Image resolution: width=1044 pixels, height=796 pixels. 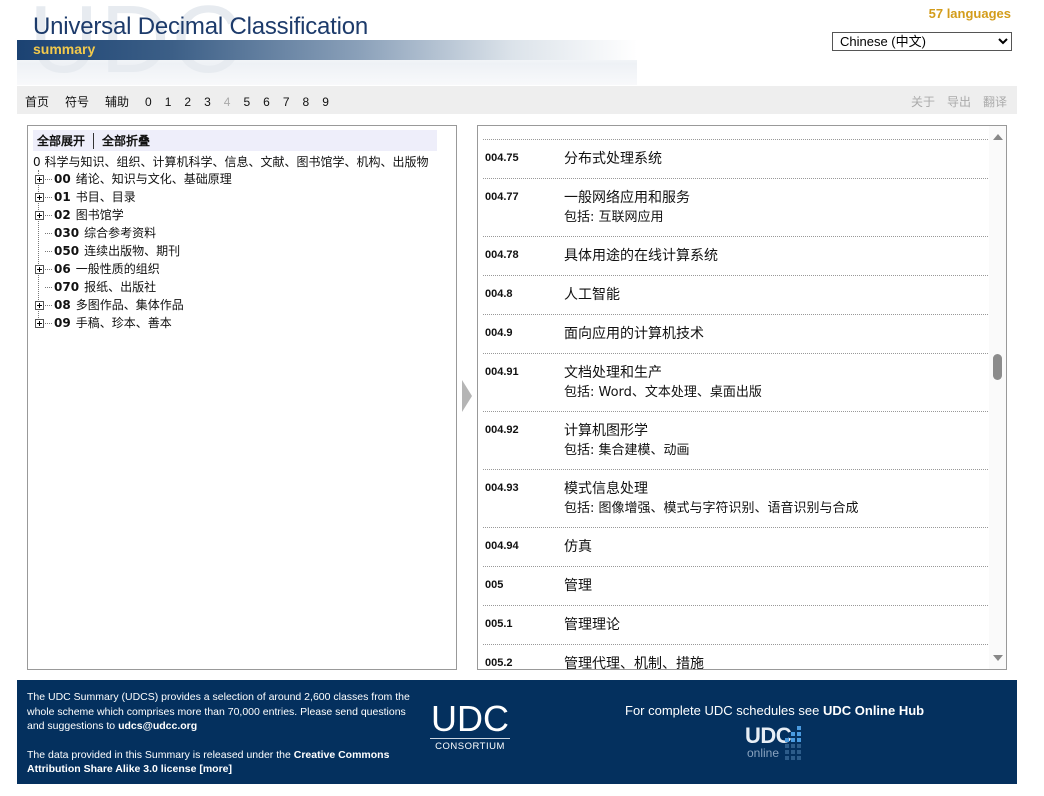 I want to click on tree-item-label: 一般性质的组织, so click(x=118, y=269).